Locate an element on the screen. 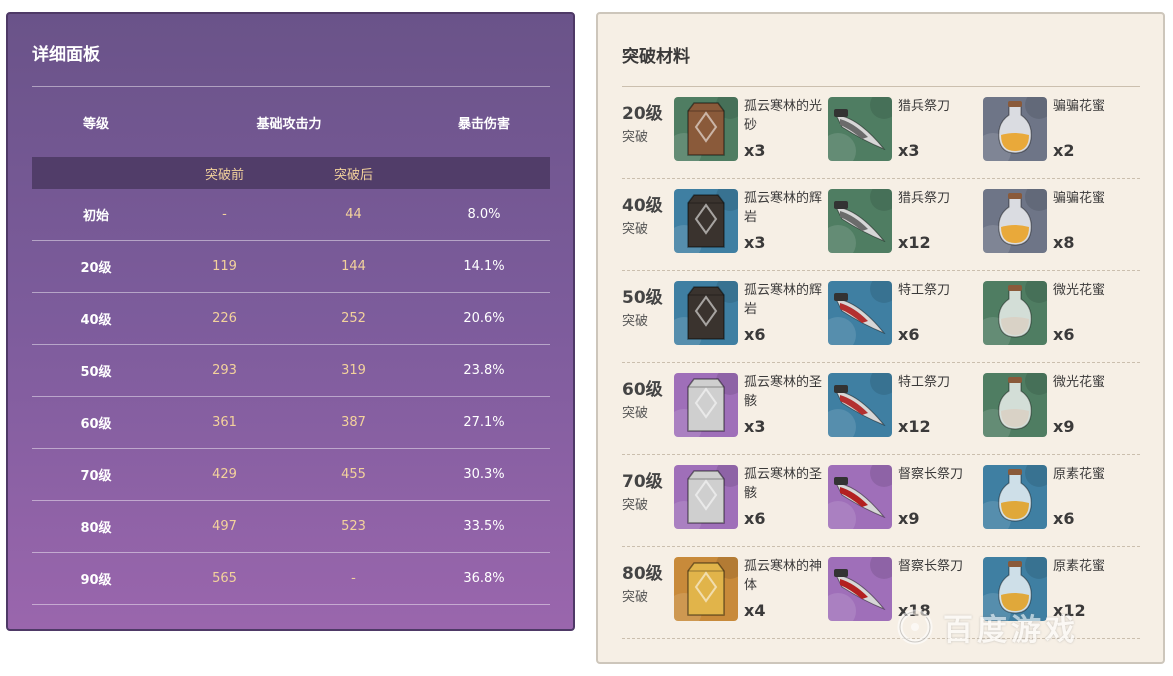 Image resolution: width=1173 pixels, height=676 pixels. material-item: 特工祭刀 x12 is located at coordinates (903, 406).